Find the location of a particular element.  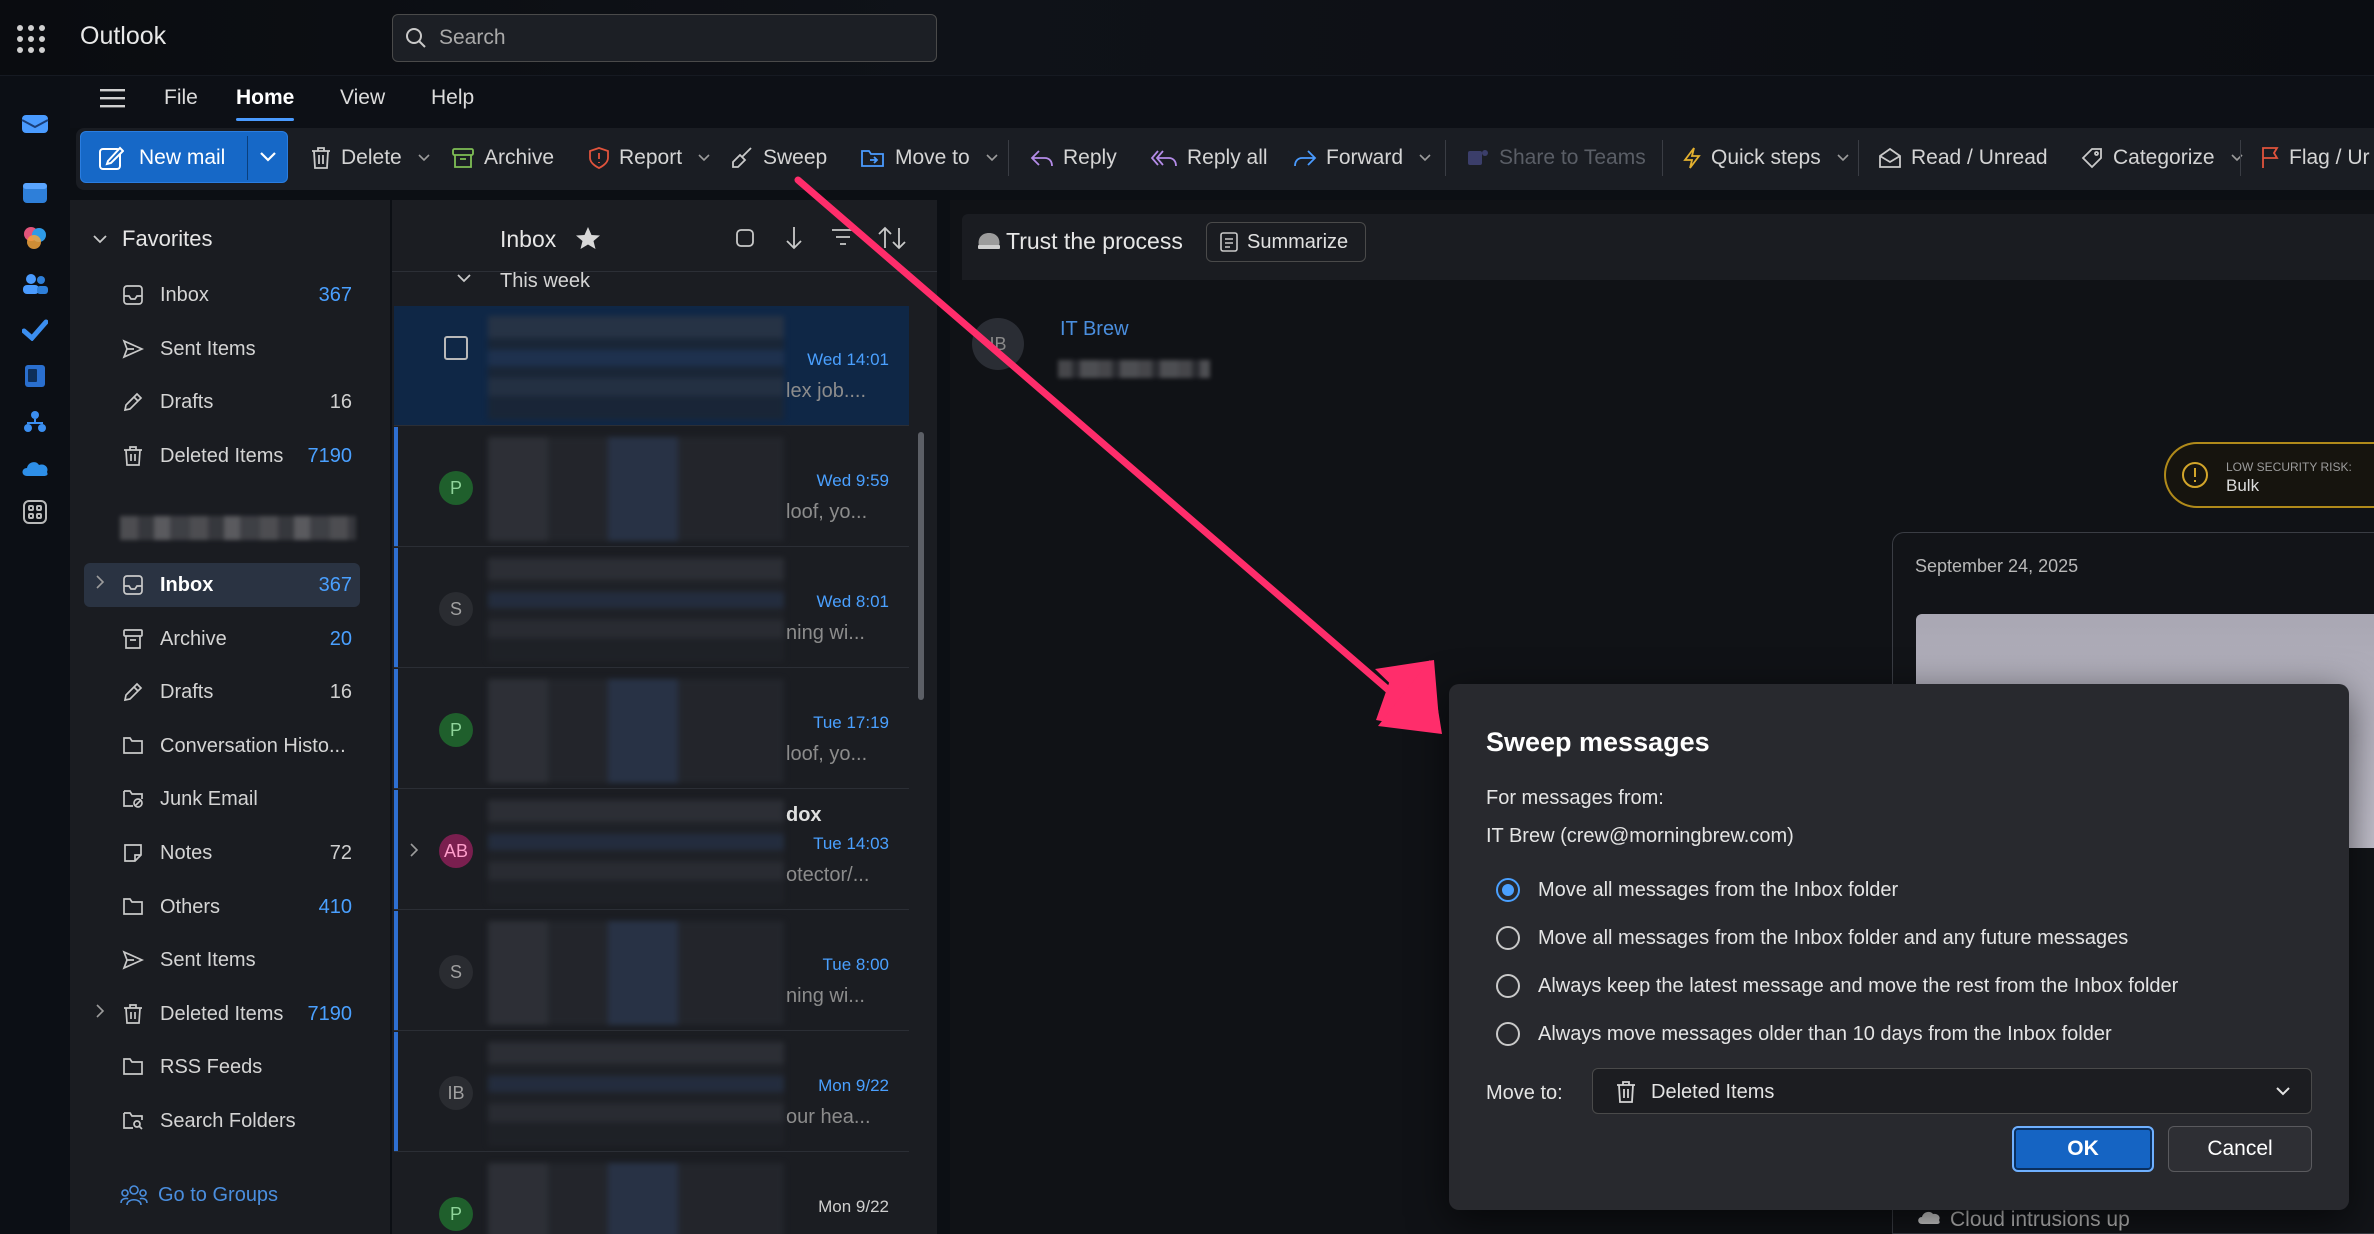

reply-all-button: Reply all is located at coordinates (1209, 158).